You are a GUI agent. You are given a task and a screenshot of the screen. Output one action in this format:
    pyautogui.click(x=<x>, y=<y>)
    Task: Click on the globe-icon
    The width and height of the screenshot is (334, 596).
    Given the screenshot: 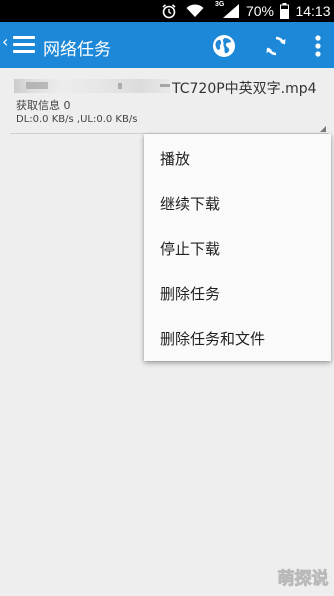 What is the action you would take?
    pyautogui.click(x=224, y=46)
    